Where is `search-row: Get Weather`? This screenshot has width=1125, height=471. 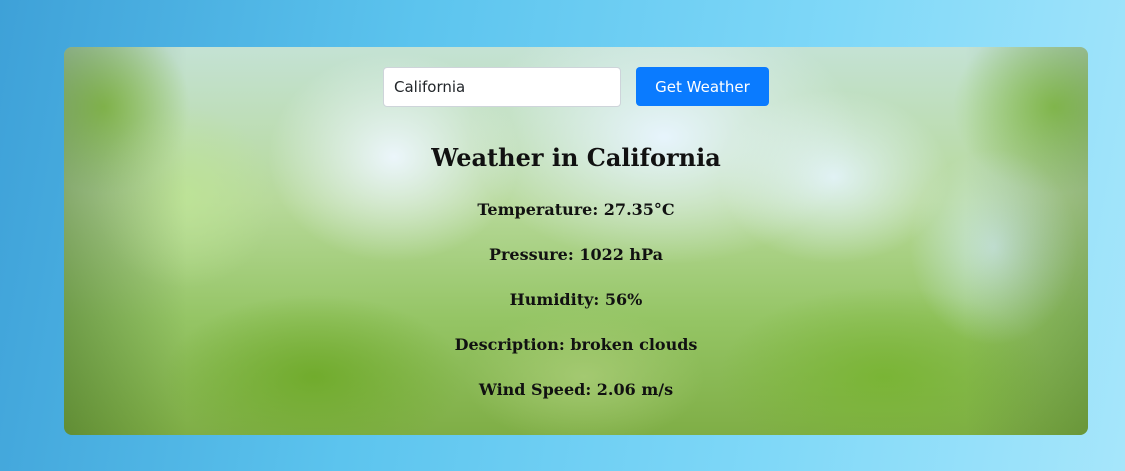
search-row: Get Weather is located at coordinates (576, 87).